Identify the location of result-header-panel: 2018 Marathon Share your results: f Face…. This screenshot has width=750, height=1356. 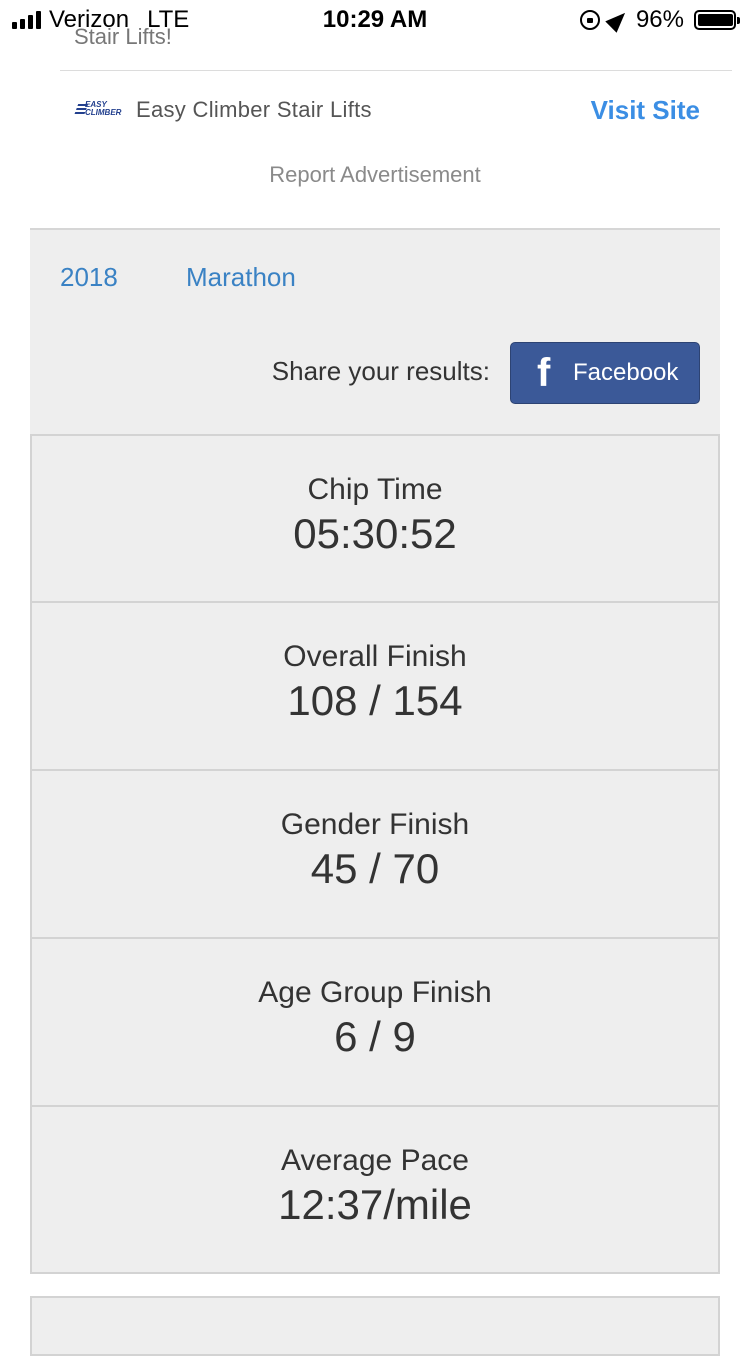
(375, 331).